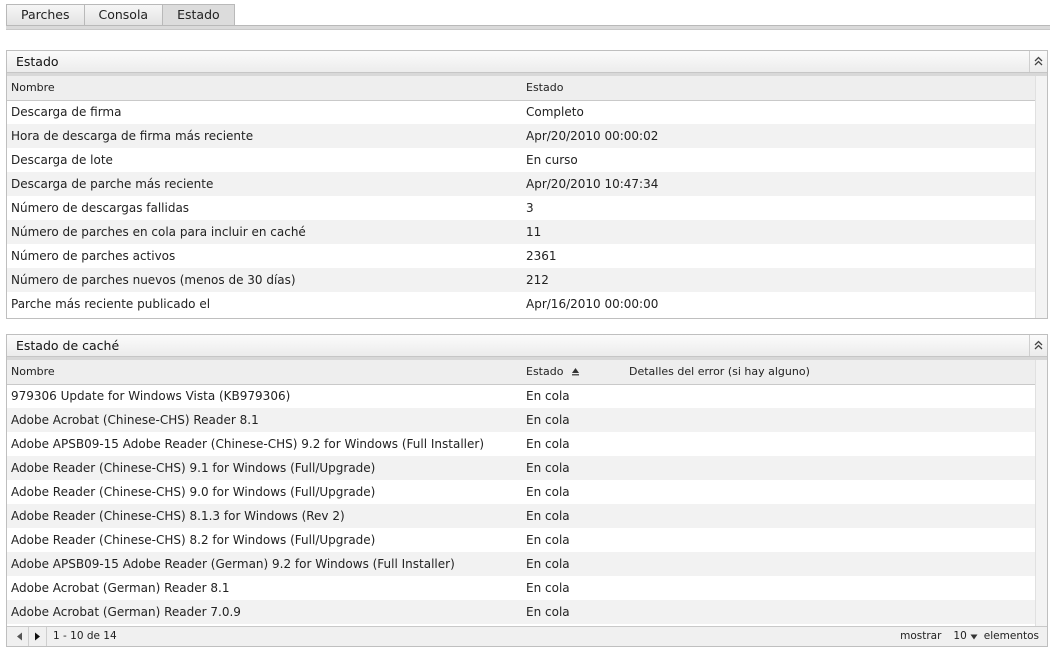 The height and width of the screenshot is (651, 1052). What do you see at coordinates (1011, 636) in the screenshot?
I see `pager-items-label: elementos` at bounding box center [1011, 636].